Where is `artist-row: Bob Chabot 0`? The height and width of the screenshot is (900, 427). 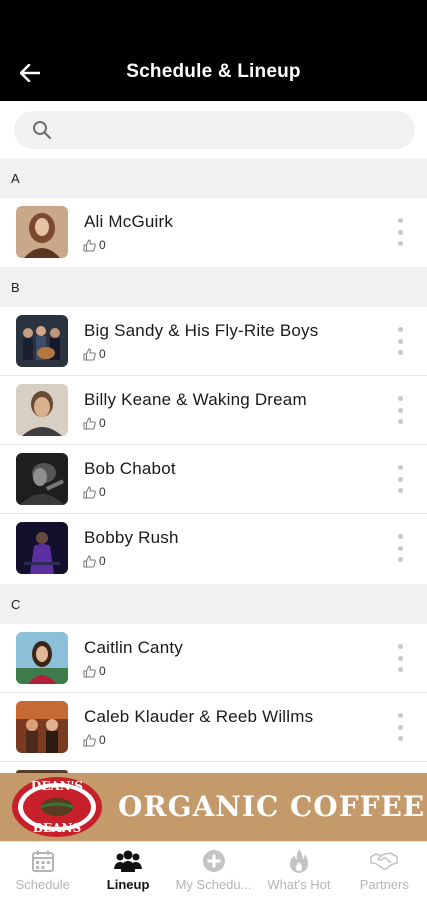
artist-row: Bob Chabot 0 is located at coordinates (213, 479).